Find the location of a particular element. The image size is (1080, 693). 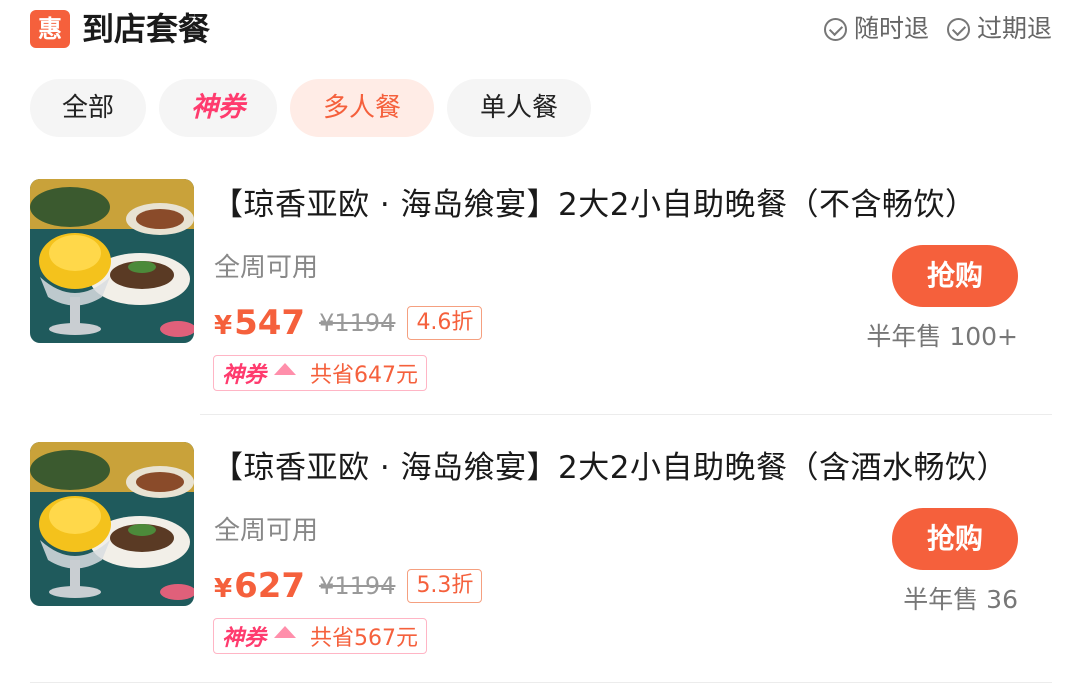

product-title: 【琼香亚欧 · 海岛飨宴】2大2小自助晚餐（不含畅饮） is located at coordinates (594, 205).